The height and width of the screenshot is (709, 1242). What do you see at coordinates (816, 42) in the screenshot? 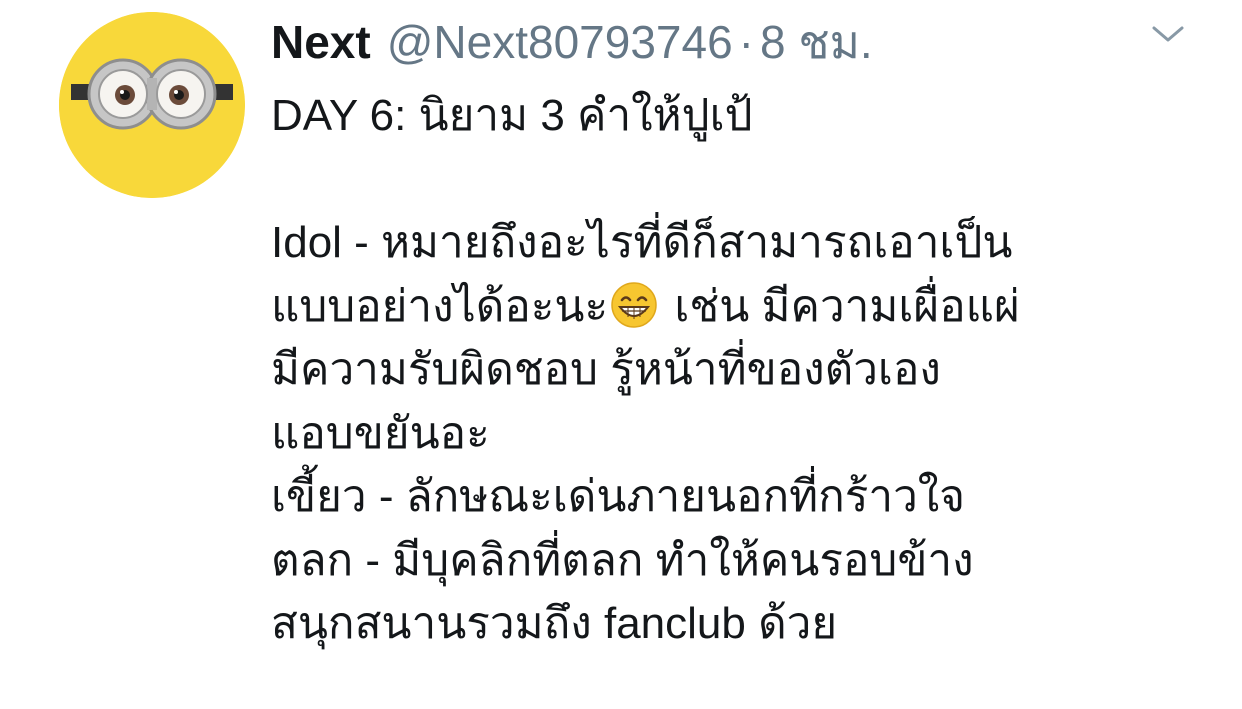
I see `timestamp: 8 ชม.` at bounding box center [816, 42].